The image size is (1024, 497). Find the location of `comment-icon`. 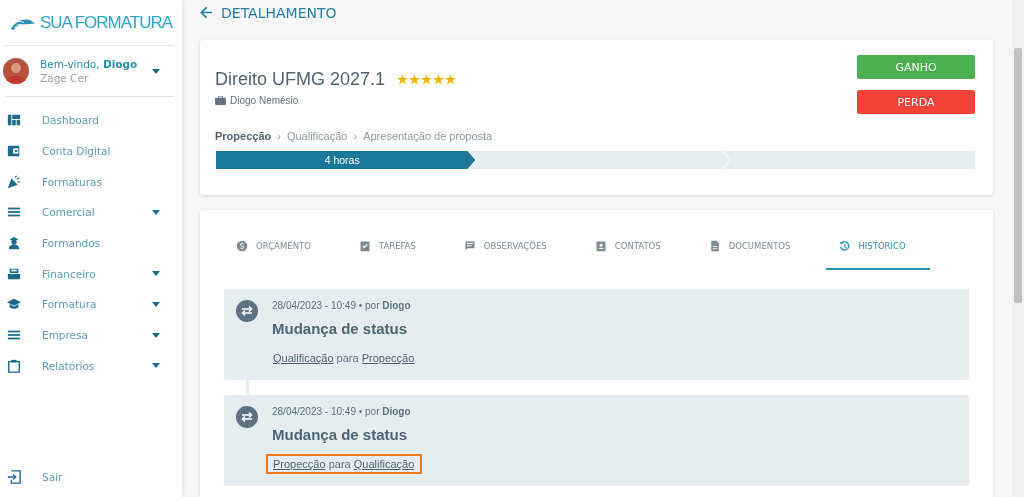

comment-icon is located at coordinates (469, 246).